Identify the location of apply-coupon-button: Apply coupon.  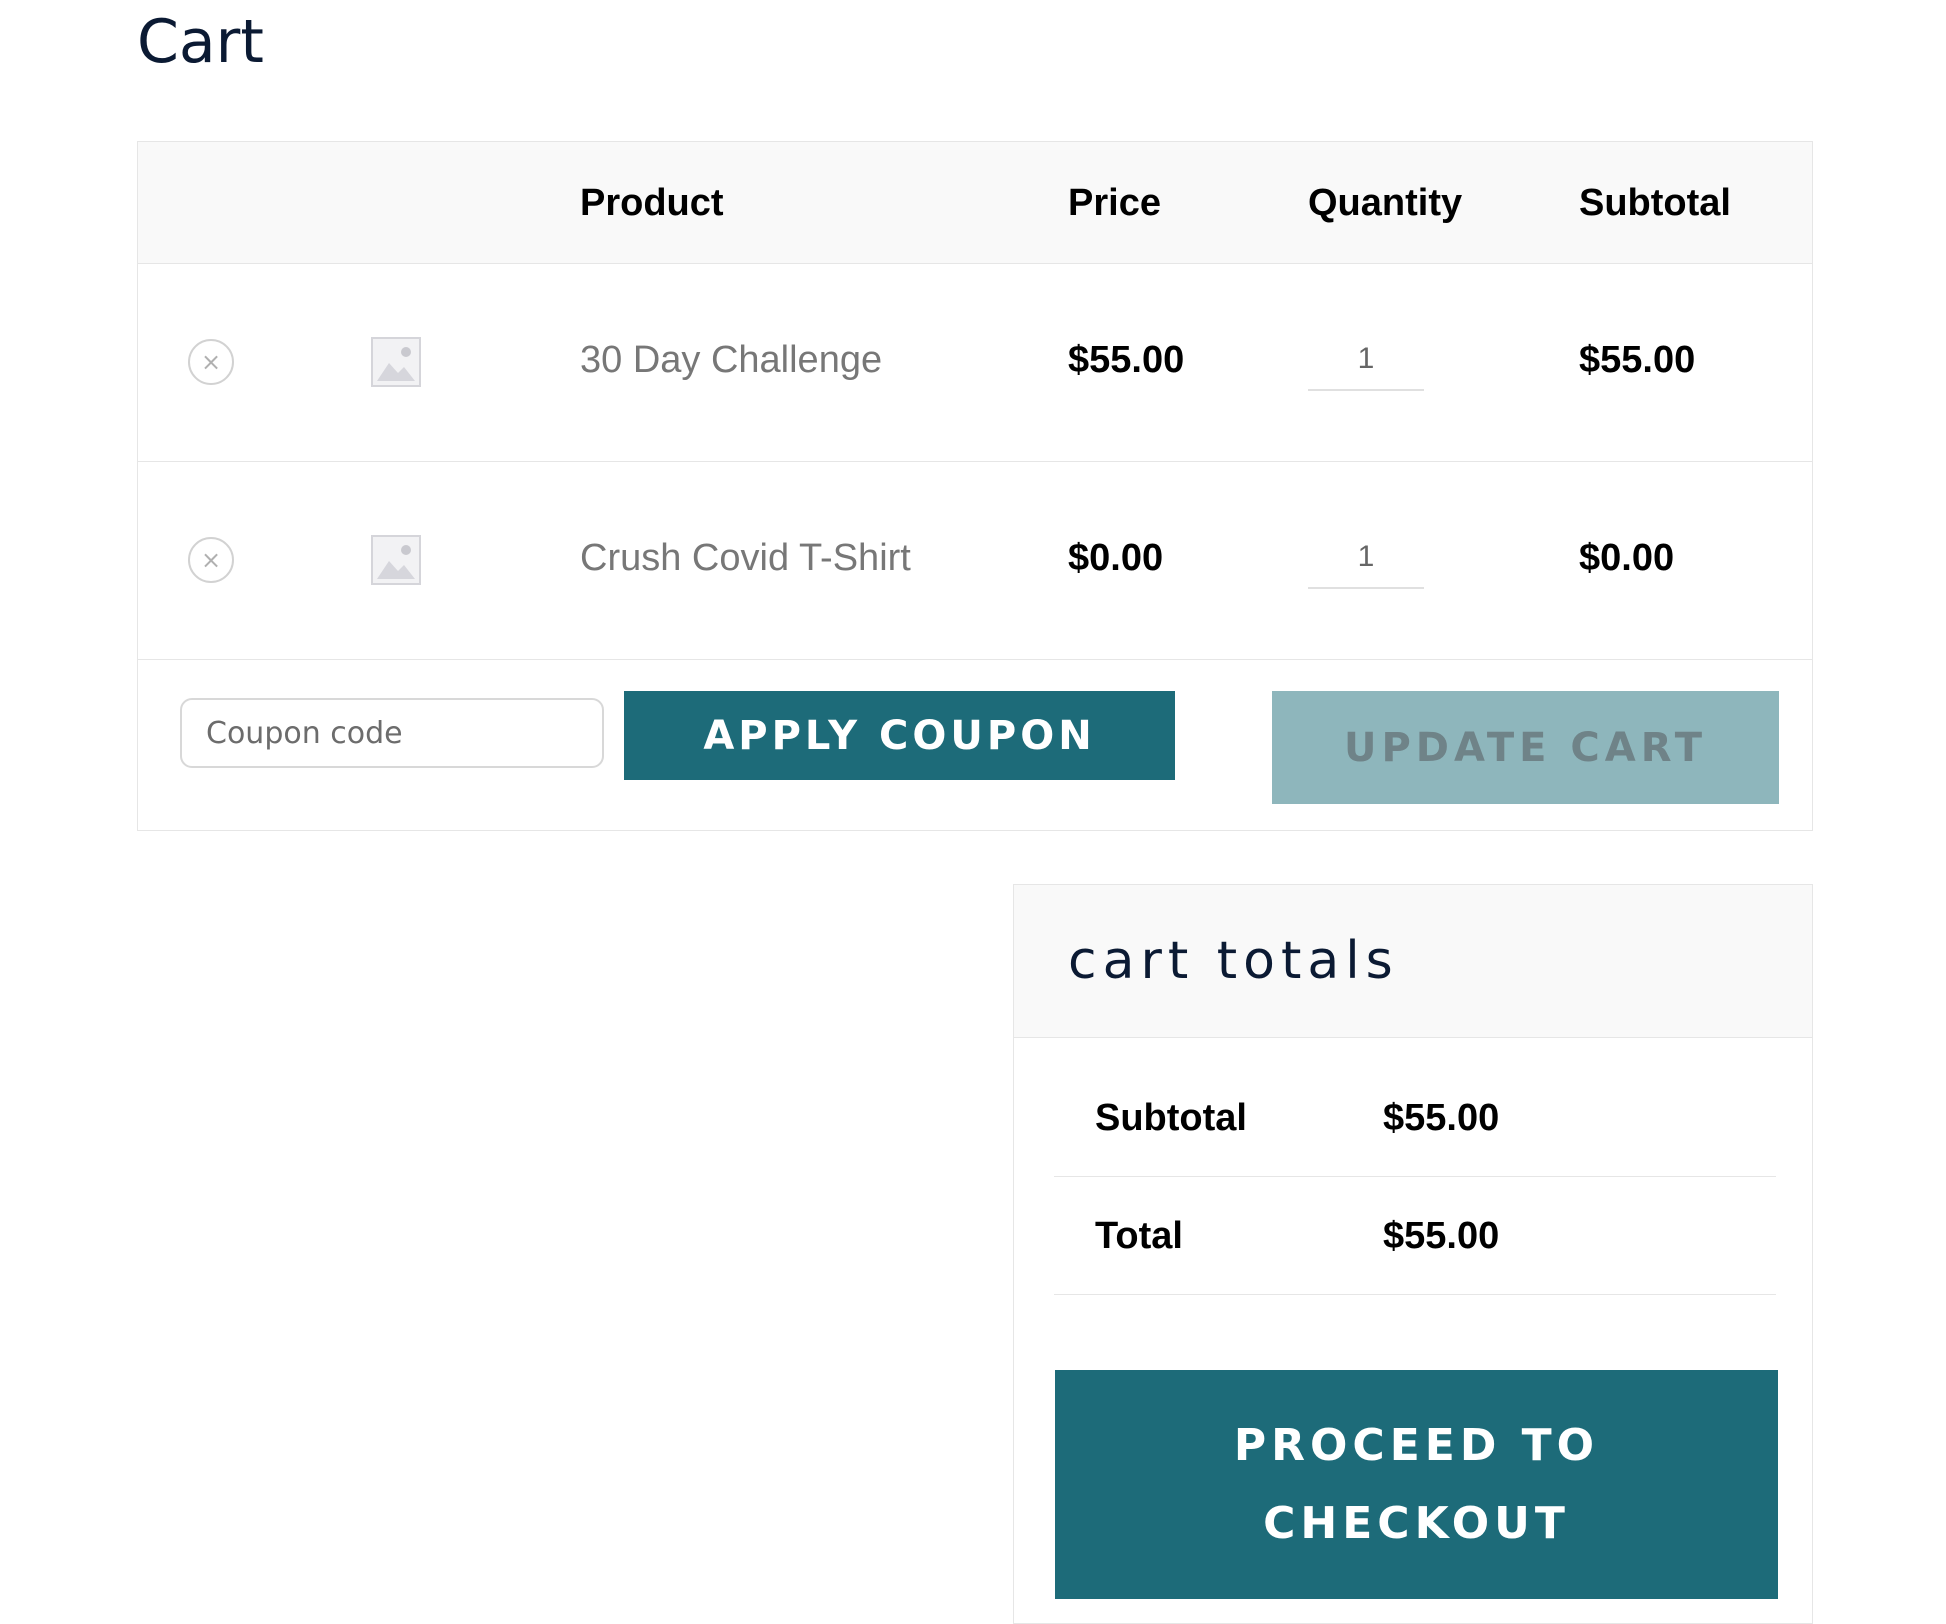
(899, 735).